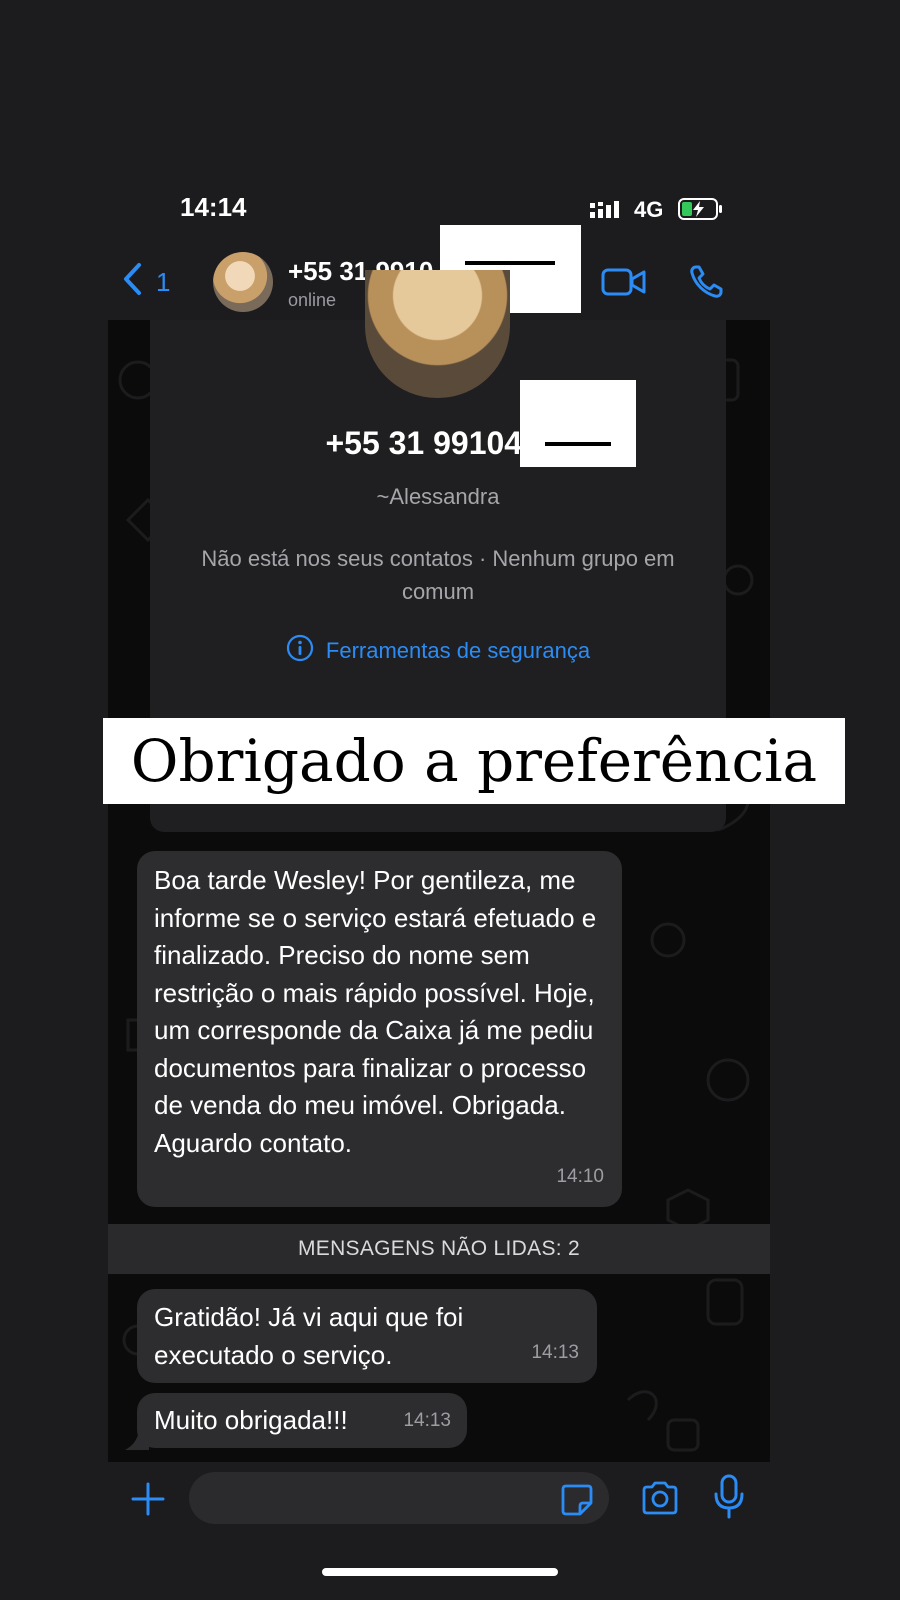  Describe the element at coordinates (649, 209) in the screenshot. I see `network-label: 4G` at that location.